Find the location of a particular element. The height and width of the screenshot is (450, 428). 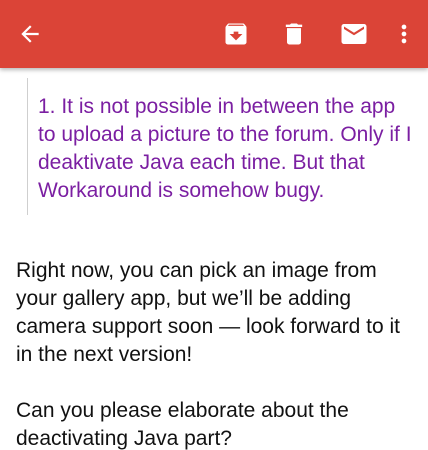

trash-icon is located at coordinates (294, 34).